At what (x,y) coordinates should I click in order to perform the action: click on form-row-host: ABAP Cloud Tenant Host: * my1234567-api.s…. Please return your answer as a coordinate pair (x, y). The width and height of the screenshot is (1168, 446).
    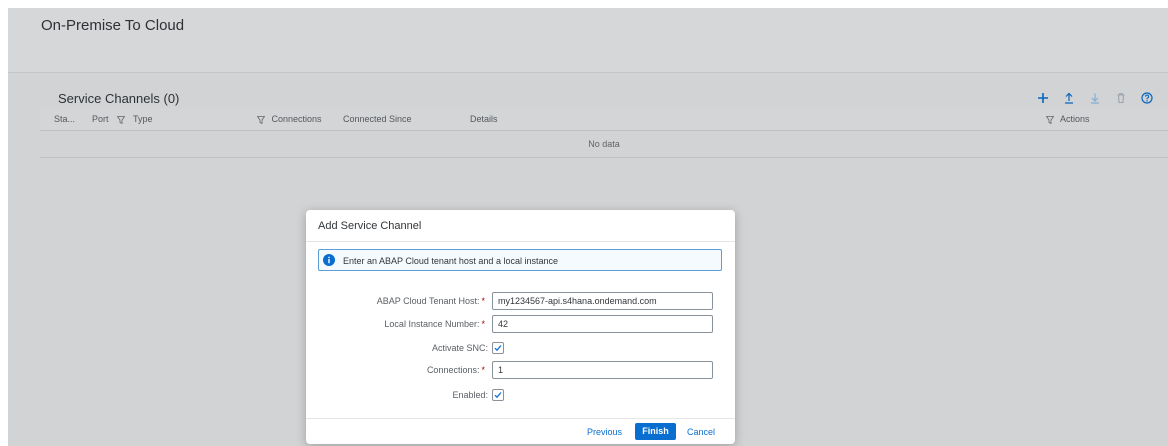
    Looking at the image, I should click on (520, 301).